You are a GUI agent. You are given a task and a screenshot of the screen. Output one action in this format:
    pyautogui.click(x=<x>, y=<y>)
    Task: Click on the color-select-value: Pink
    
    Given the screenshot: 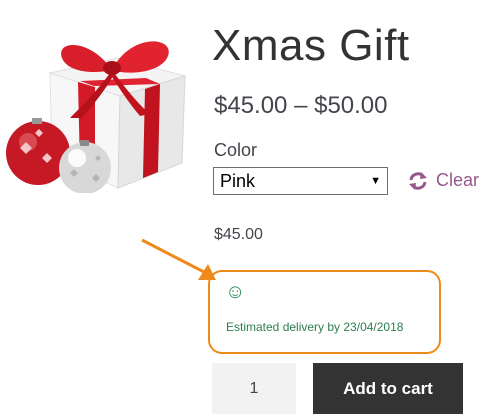 What is the action you would take?
    pyautogui.click(x=238, y=180)
    